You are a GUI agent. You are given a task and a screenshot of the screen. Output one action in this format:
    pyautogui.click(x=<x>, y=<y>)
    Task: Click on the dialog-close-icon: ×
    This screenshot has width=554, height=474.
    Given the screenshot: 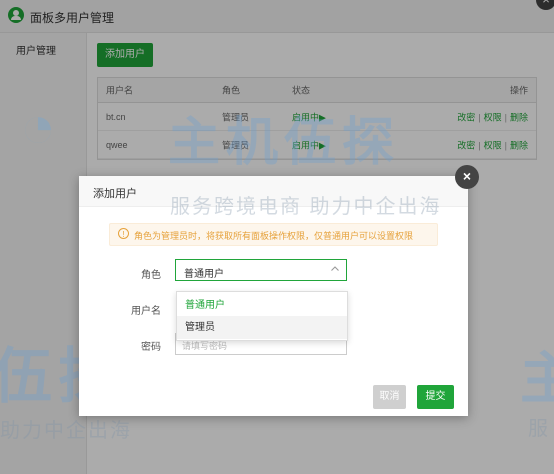 What is the action you would take?
    pyautogui.click(x=467, y=177)
    